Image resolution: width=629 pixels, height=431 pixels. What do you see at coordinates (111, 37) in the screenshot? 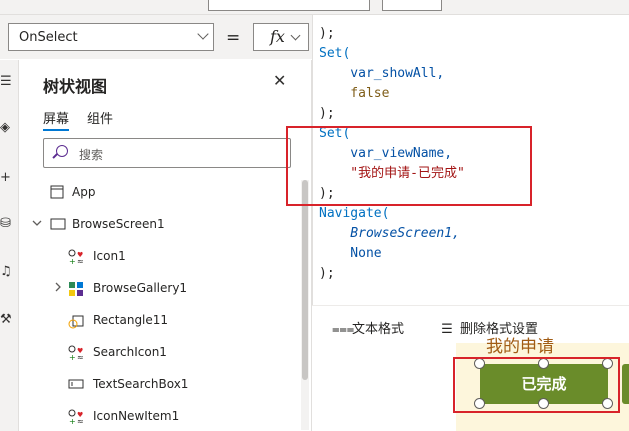
I see `property-dropdown: OnSelect` at bounding box center [111, 37].